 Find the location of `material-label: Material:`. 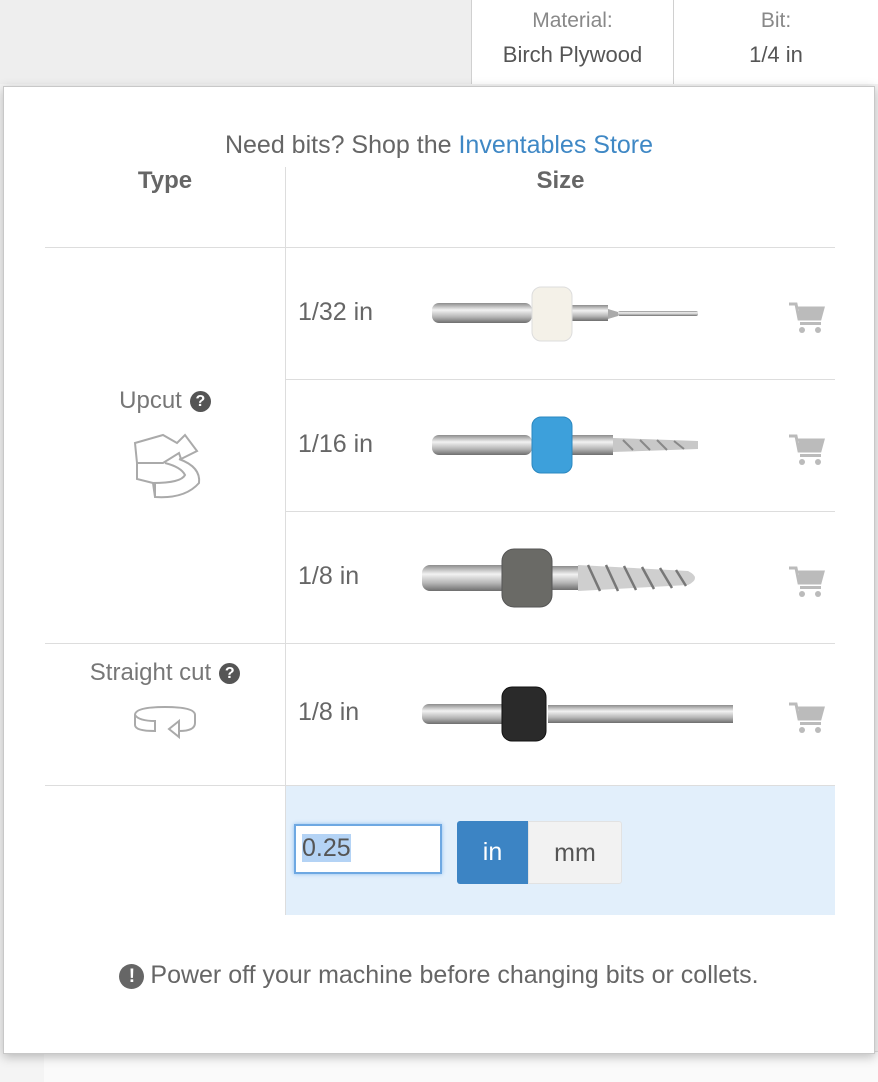

material-label: Material: is located at coordinates (572, 20).